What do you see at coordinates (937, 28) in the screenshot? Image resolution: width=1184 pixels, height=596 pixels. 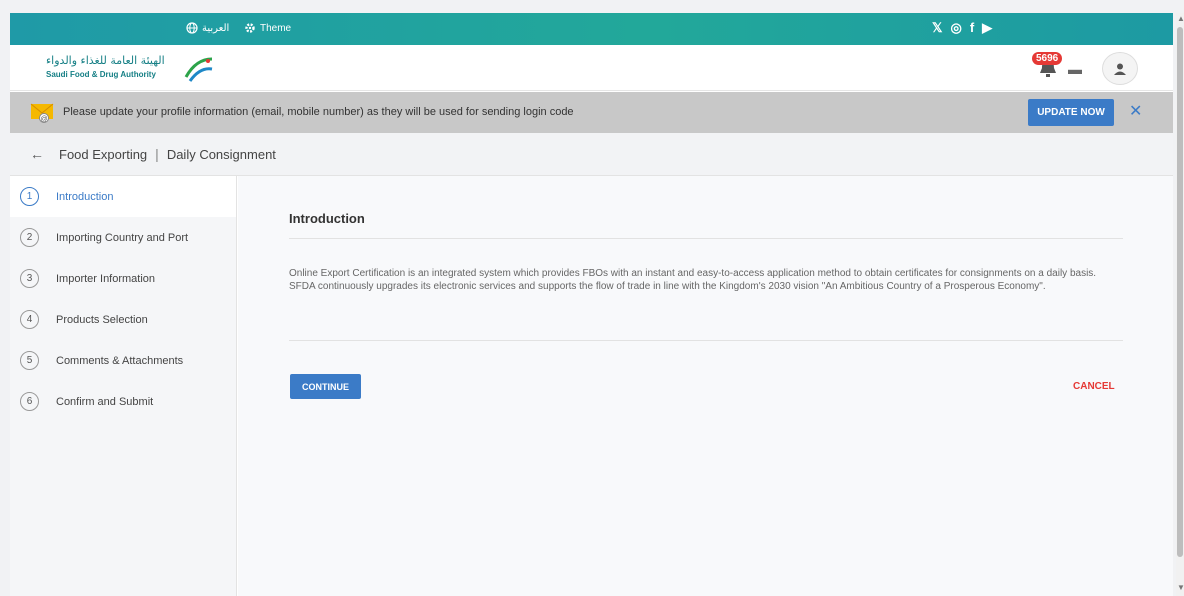 I see `twitter-icon: 𝕏` at bounding box center [937, 28].